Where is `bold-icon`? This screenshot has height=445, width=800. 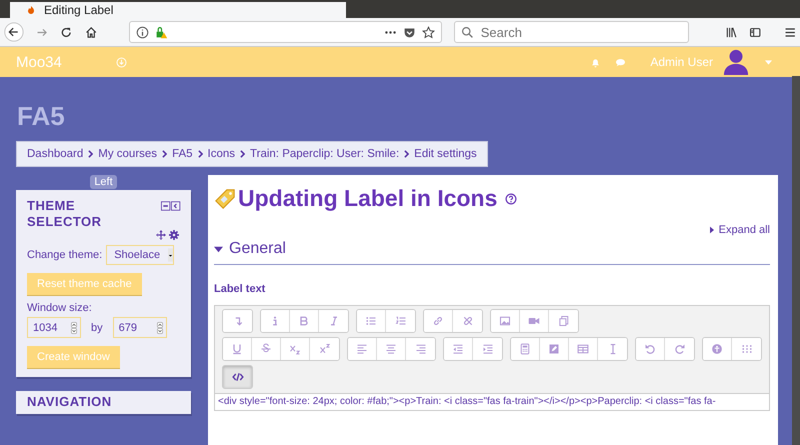
bold-icon is located at coordinates (304, 321).